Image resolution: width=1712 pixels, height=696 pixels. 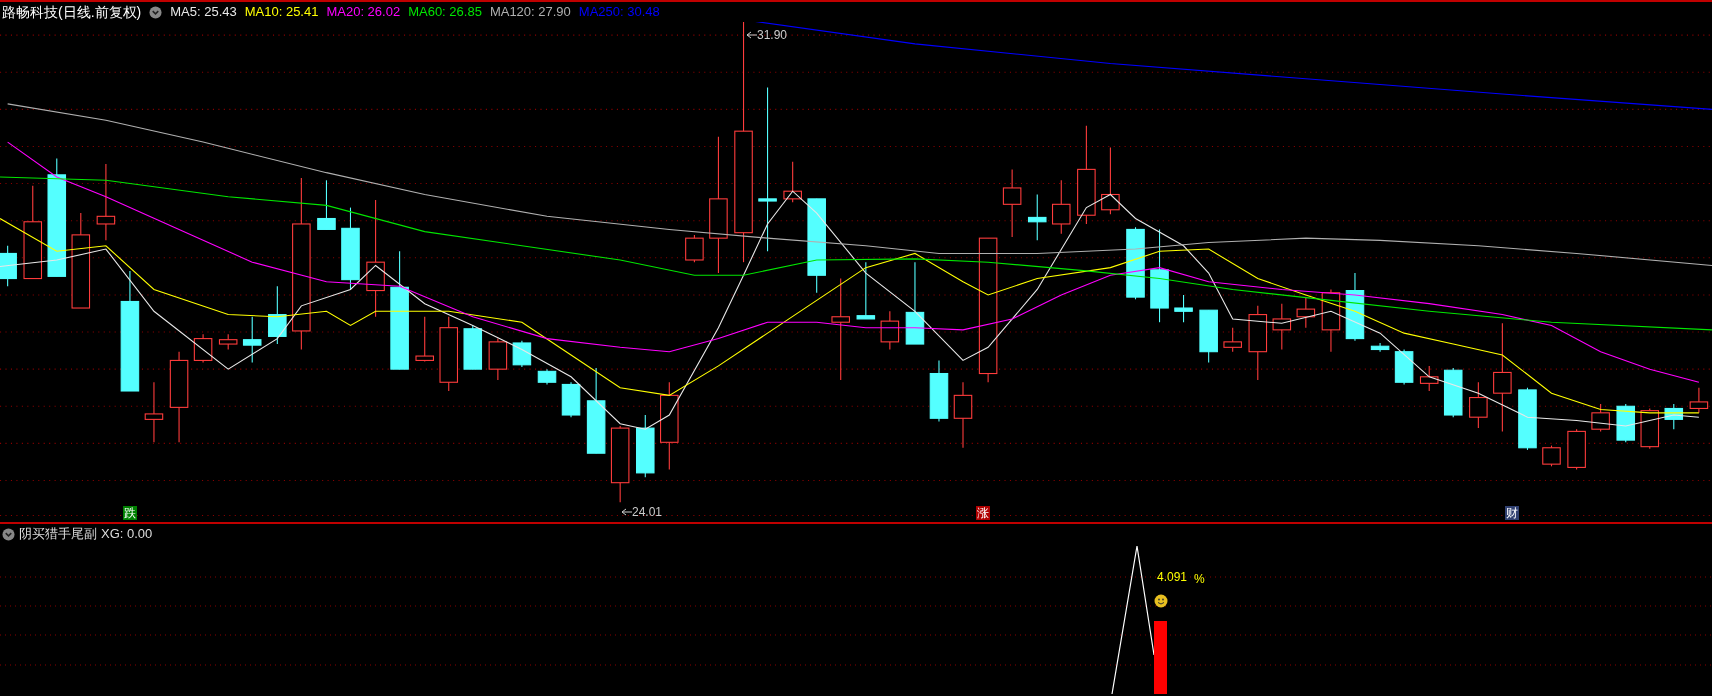 I want to click on ma-legend-label: MA120: 27.90, so click(x=530, y=12).